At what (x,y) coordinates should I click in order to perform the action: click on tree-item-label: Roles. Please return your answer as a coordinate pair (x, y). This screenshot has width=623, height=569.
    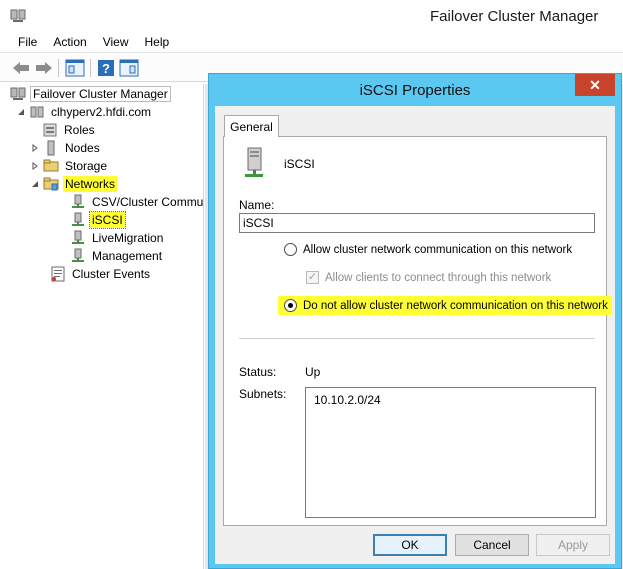
    Looking at the image, I should click on (79, 130).